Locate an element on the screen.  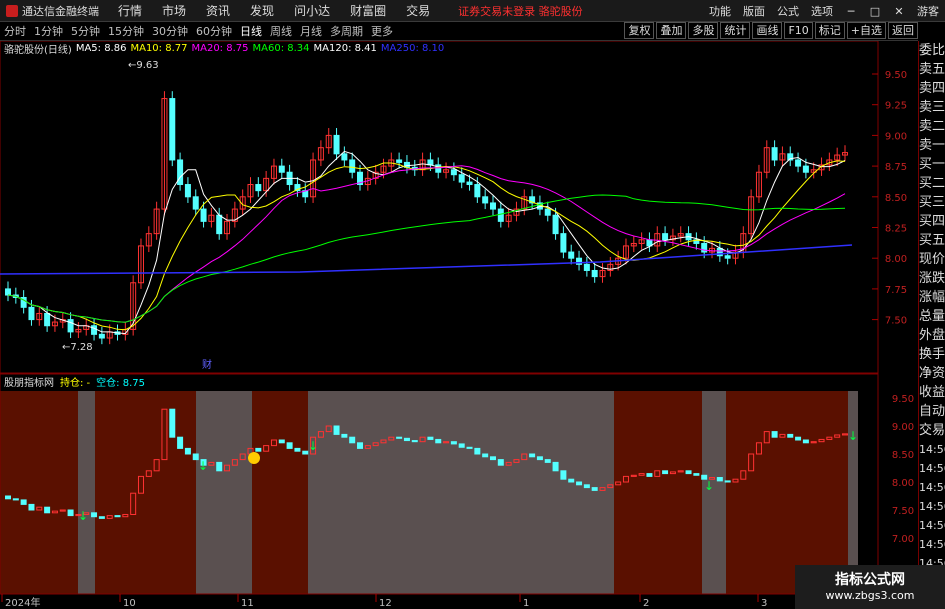
period-7: 周线 is located at coordinates (281, 31).